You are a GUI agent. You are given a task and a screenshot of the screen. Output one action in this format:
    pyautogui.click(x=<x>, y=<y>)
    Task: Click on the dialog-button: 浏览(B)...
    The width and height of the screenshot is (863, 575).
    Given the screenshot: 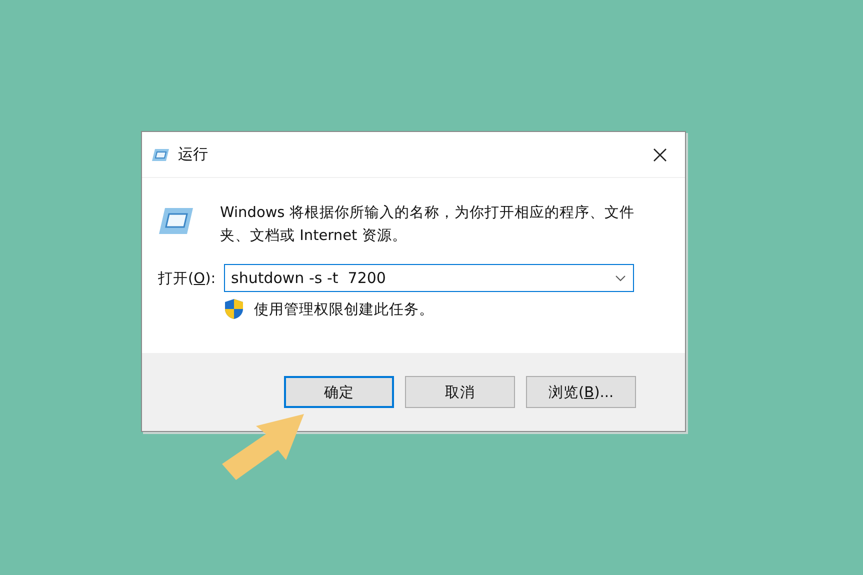 What is the action you would take?
    pyautogui.click(x=581, y=392)
    